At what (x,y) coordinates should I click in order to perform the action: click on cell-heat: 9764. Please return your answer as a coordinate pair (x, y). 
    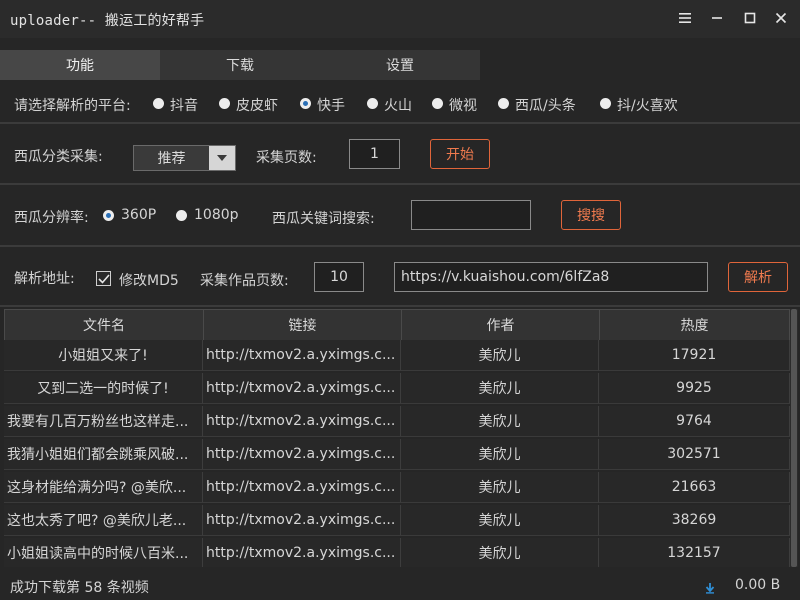
    Looking at the image, I should click on (694, 421).